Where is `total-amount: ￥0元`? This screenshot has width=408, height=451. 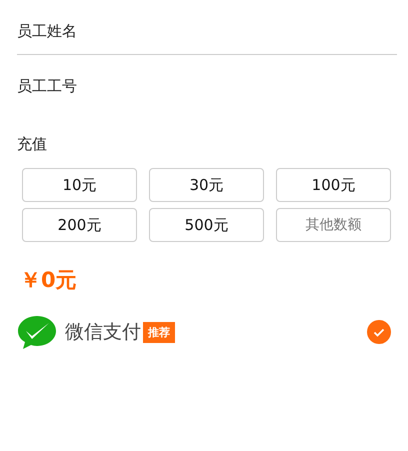
total-amount: ￥0元 is located at coordinates (49, 280).